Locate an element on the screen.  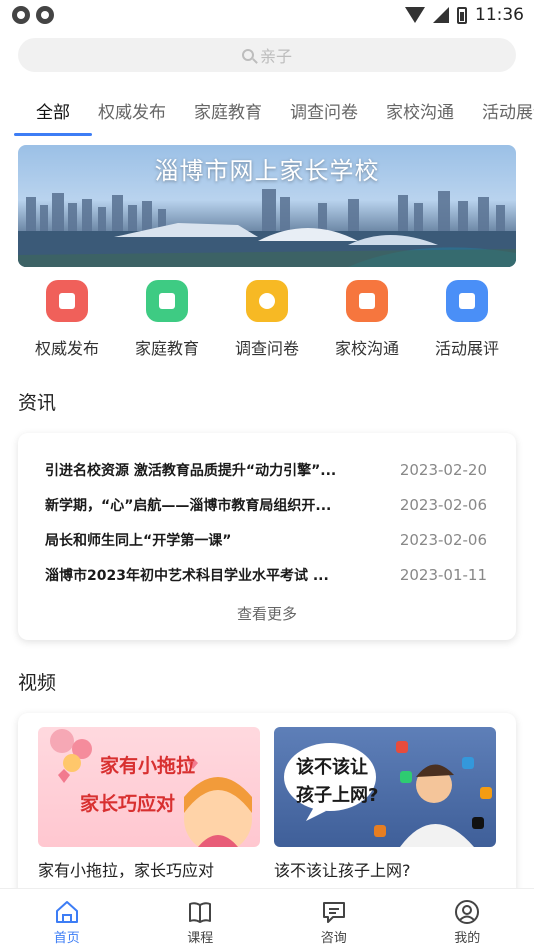
pie-chart-icon is located at coordinates (267, 301).